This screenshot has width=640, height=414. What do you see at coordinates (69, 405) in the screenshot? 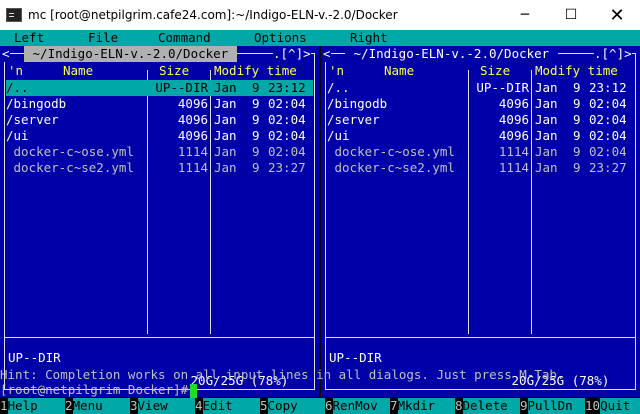
I see `fkey-number: 2` at bounding box center [69, 405].